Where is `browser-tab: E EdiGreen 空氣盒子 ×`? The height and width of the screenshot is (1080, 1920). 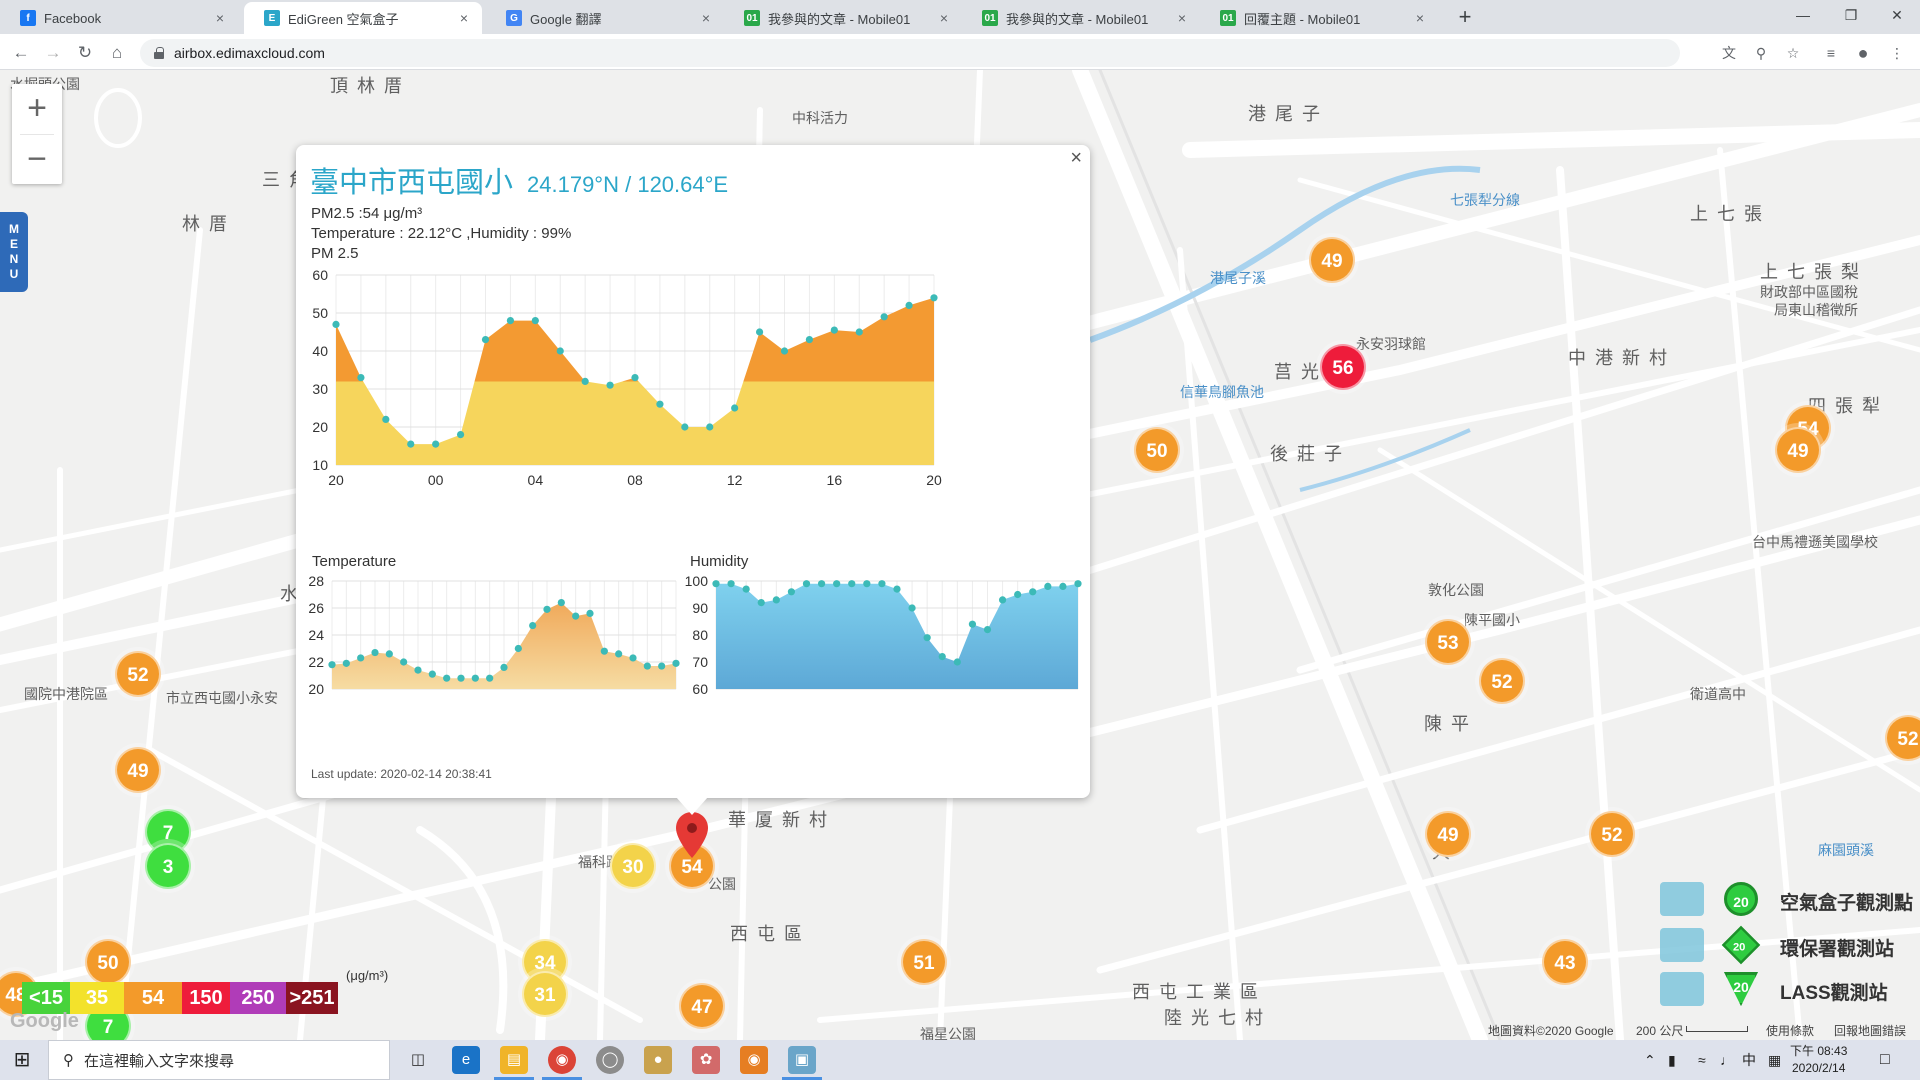
browser-tab: E EdiGreen 空氣盒子 × is located at coordinates (363, 18).